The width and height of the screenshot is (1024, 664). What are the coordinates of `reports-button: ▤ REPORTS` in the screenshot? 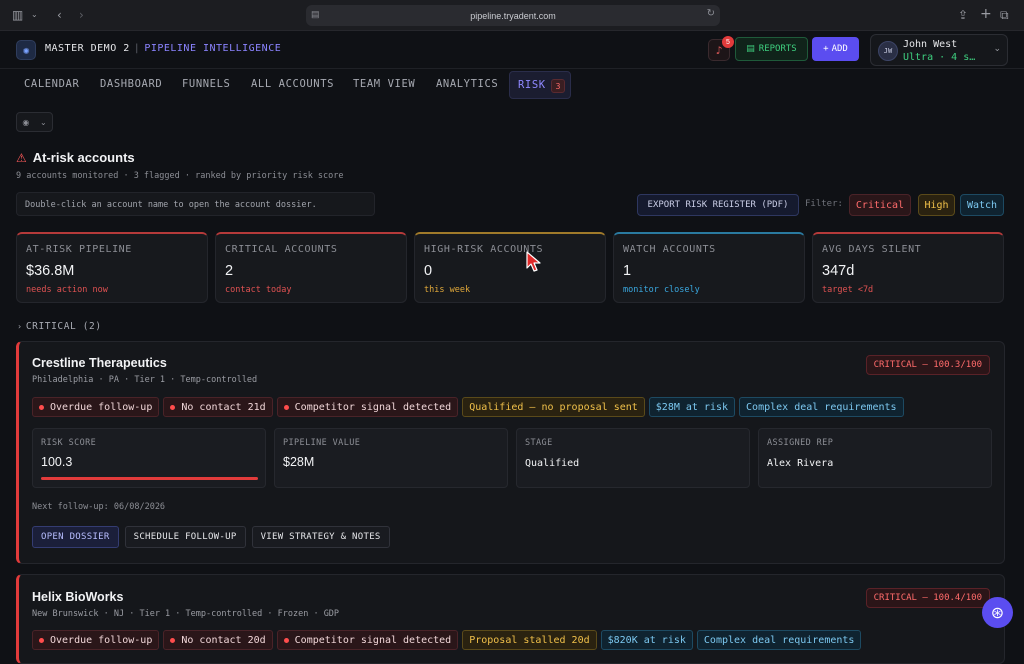 It's located at (771, 49).